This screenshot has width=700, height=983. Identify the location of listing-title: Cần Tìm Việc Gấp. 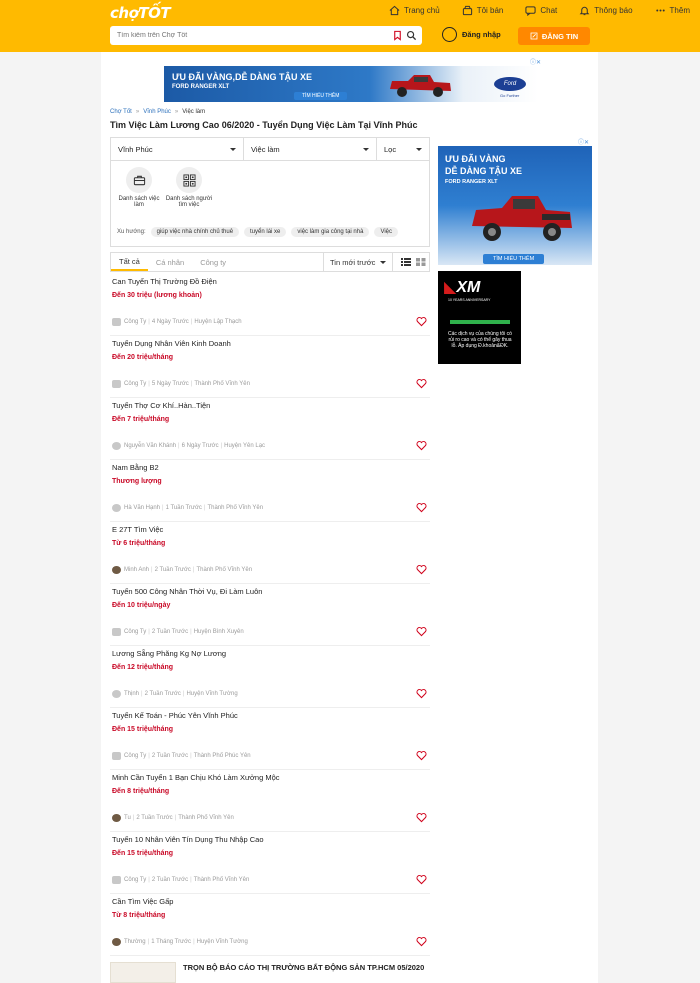
(142, 901).